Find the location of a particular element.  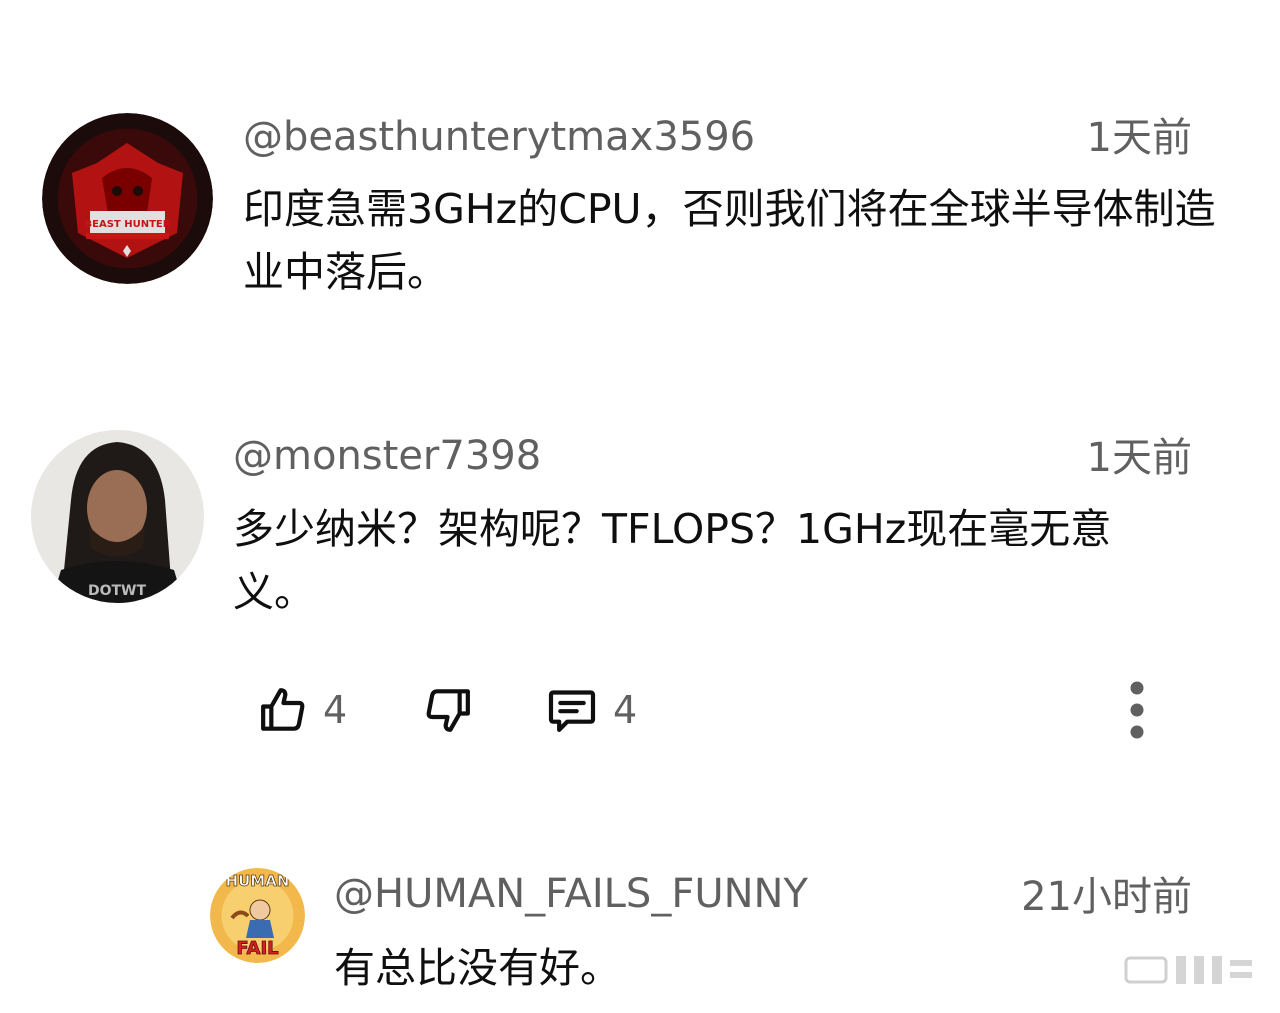

avatar-photo: DOTWT is located at coordinates (117, 516).